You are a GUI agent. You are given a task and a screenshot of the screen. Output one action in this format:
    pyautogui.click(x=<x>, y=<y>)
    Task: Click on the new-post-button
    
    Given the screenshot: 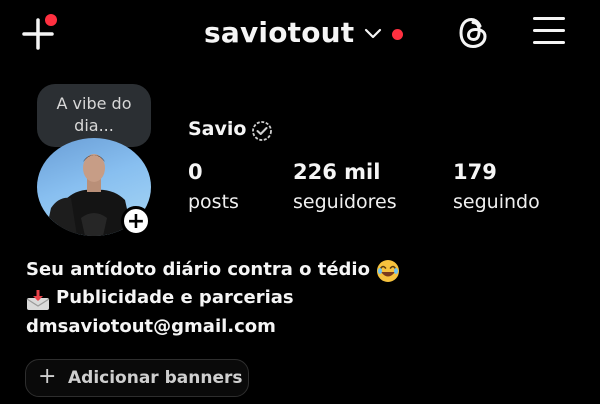 What is the action you would take?
    pyautogui.click(x=40, y=34)
    